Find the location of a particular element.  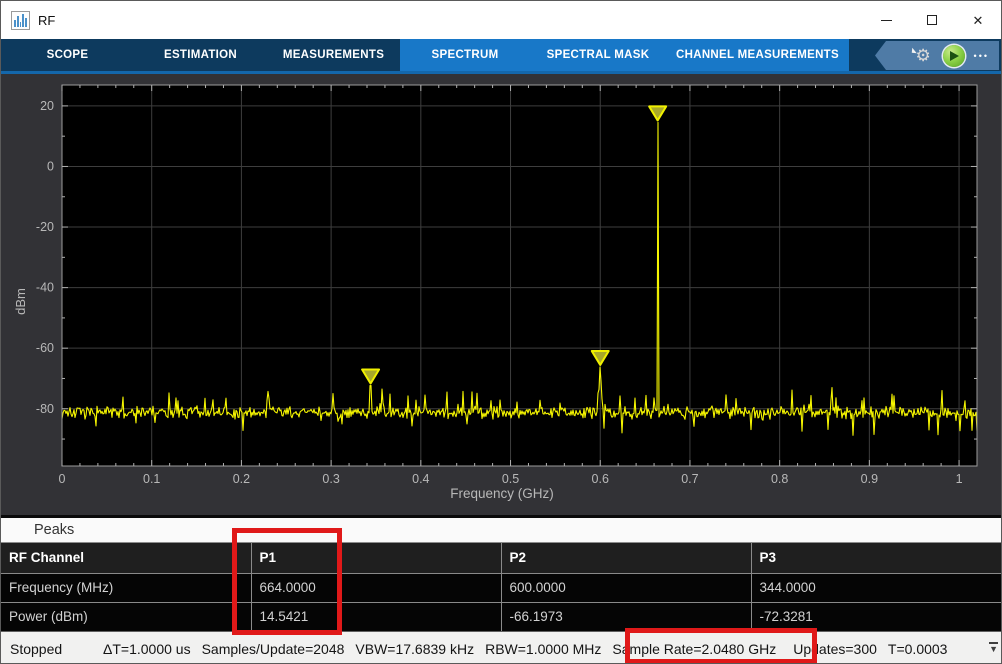

window-controls: ✕ is located at coordinates (932, 20).